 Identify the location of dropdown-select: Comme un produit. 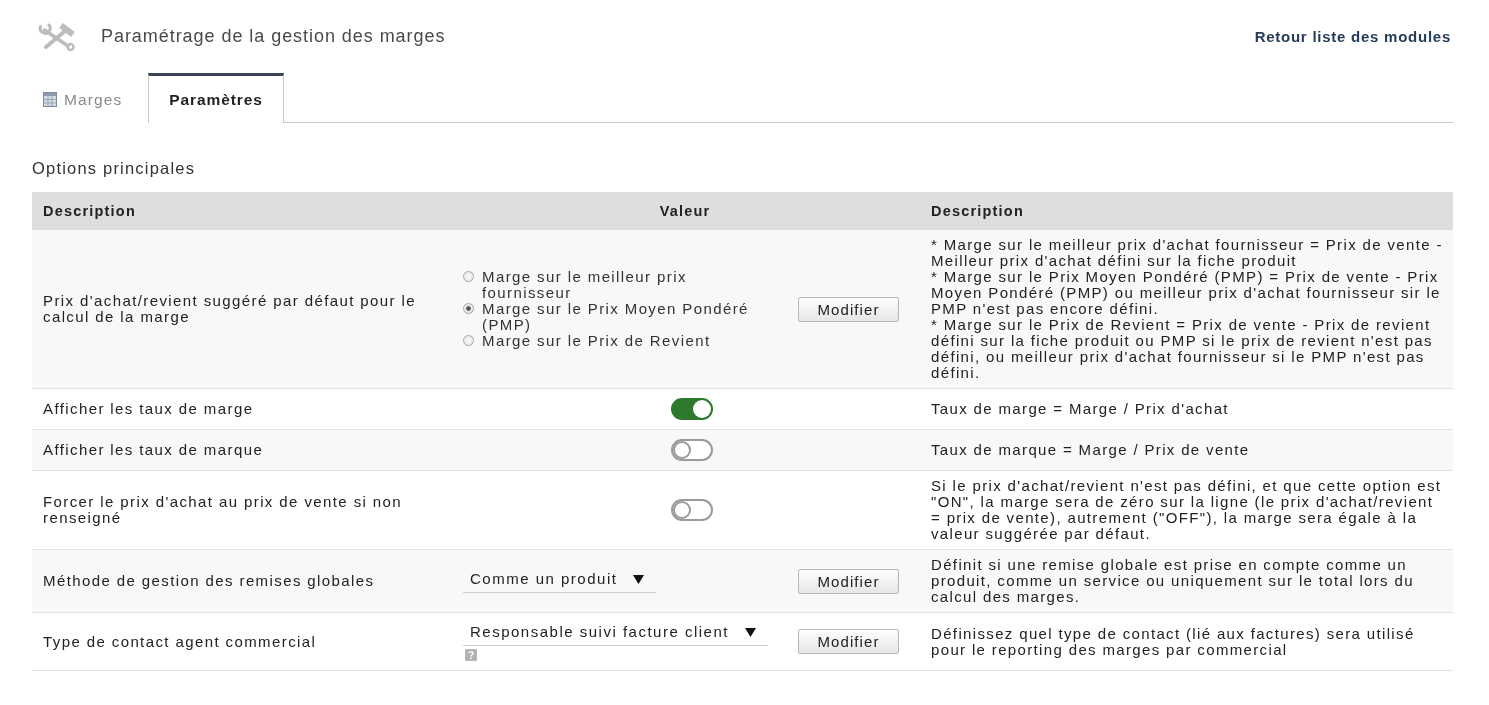
(560, 581).